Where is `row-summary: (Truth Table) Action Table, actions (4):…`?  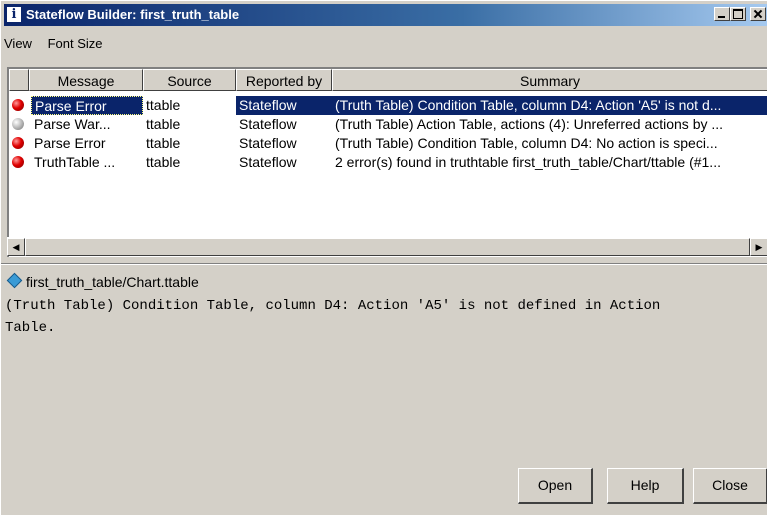
row-summary: (Truth Table) Action Table, actions (4):… is located at coordinates (529, 124).